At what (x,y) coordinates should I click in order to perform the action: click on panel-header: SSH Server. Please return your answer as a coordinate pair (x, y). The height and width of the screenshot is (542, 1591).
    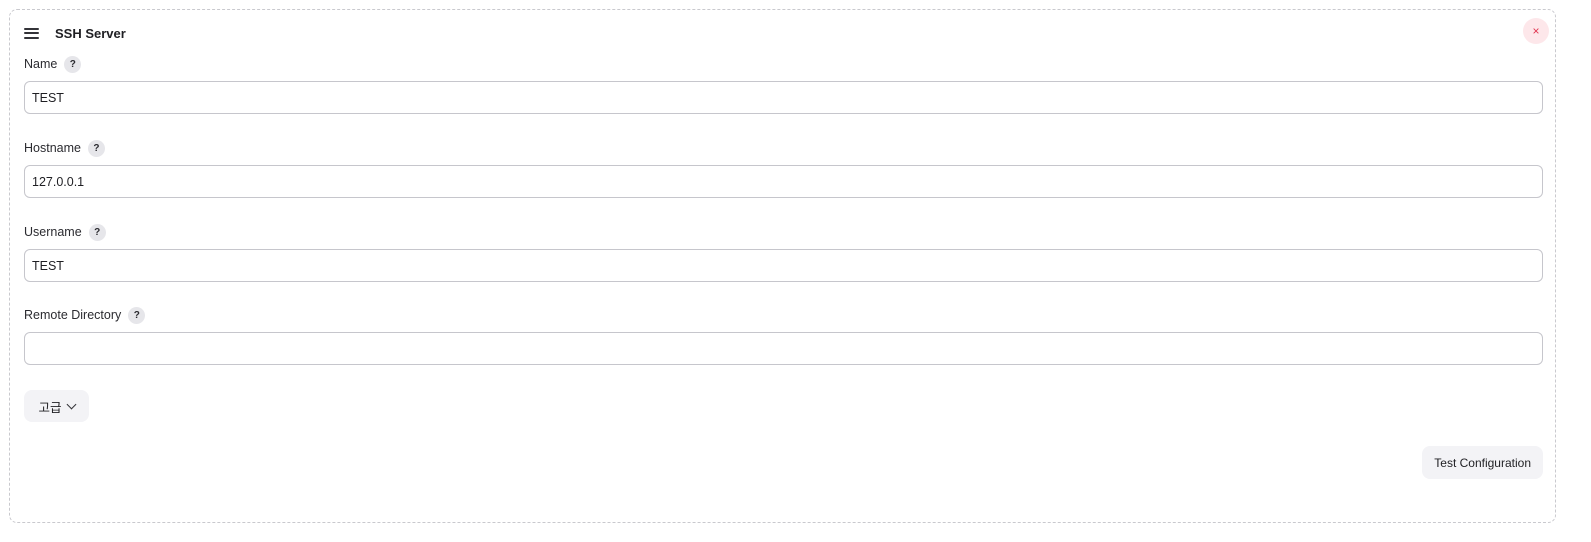
    Looking at the image, I should click on (75, 33).